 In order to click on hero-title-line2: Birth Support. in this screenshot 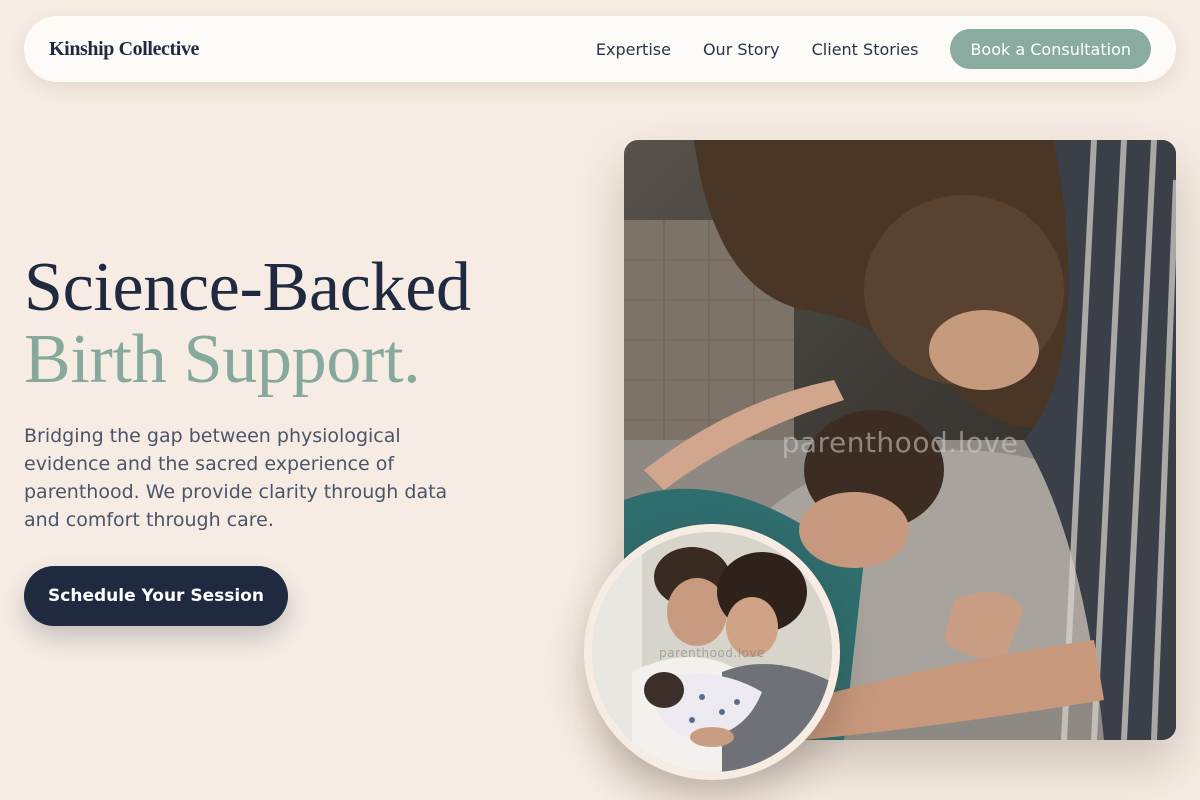, I will do `click(222, 359)`.